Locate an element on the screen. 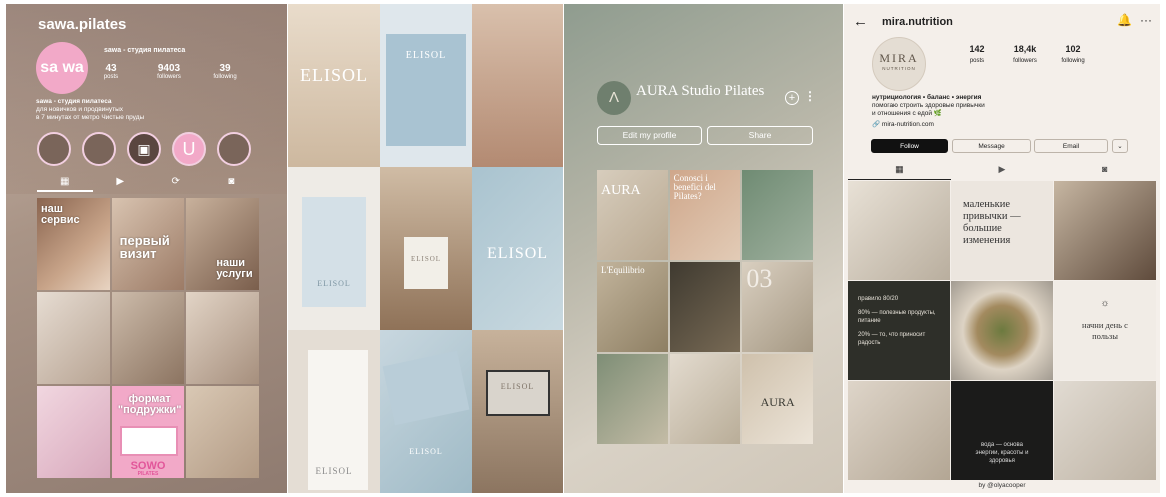 The image size is (1166, 497). sun-icon: ☼ is located at coordinates (1105, 303).